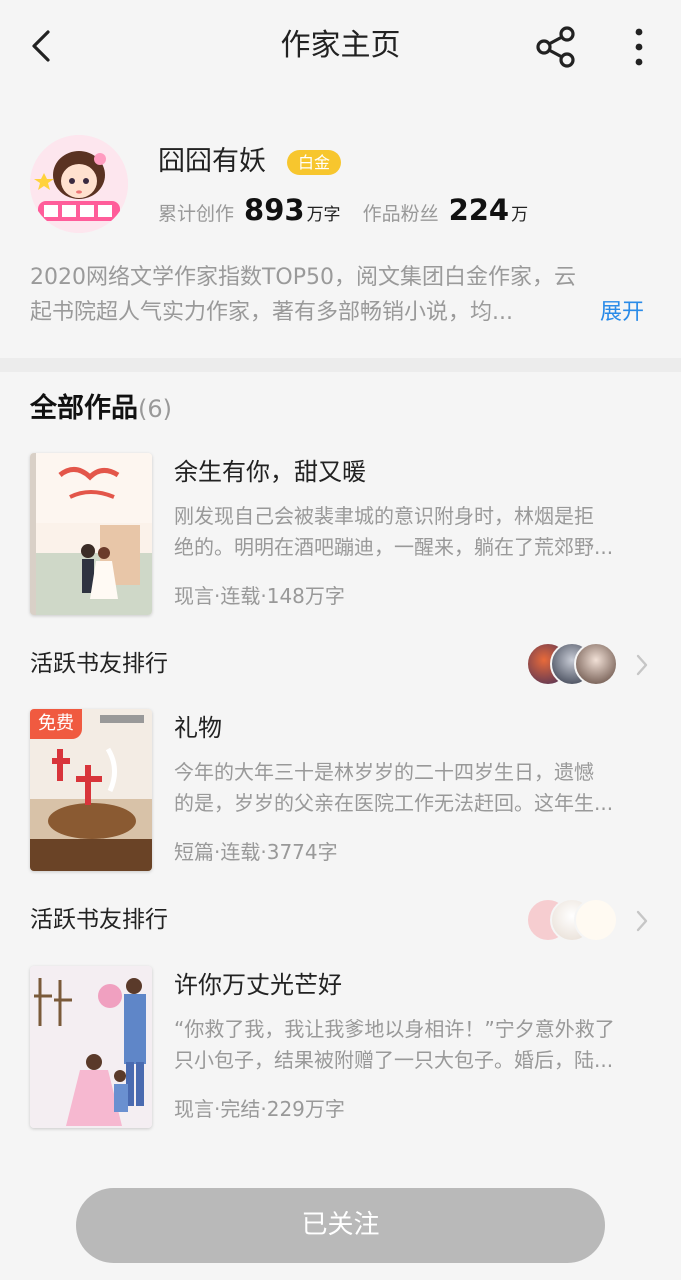 The image size is (681, 1280). What do you see at coordinates (343, 213) in the screenshot?
I see `author-stats: 累计创作 893 万字 作品粉丝 224 万` at bounding box center [343, 213].